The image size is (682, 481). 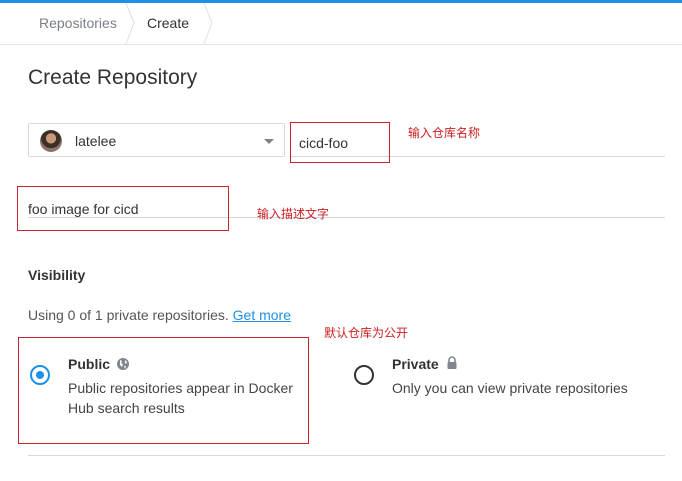 What do you see at coordinates (96, 141) in the screenshot?
I see `owner-name: latelee` at bounding box center [96, 141].